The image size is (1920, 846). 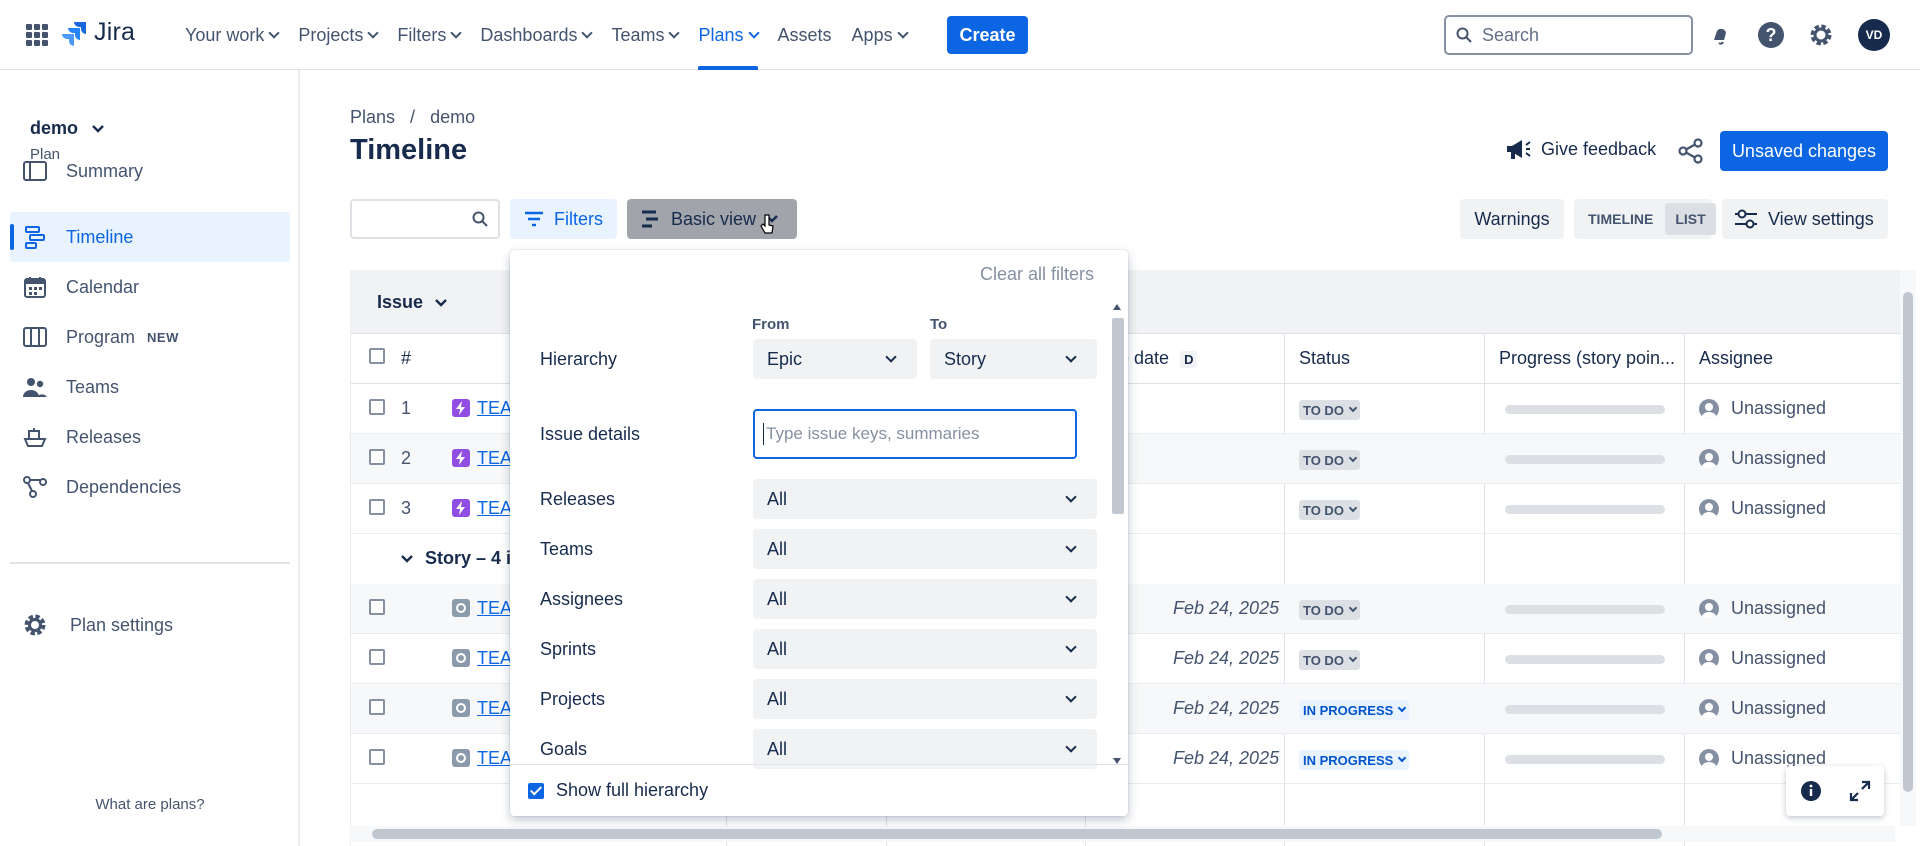 What do you see at coordinates (1860, 791) in the screenshot?
I see `expand-icon` at bounding box center [1860, 791].